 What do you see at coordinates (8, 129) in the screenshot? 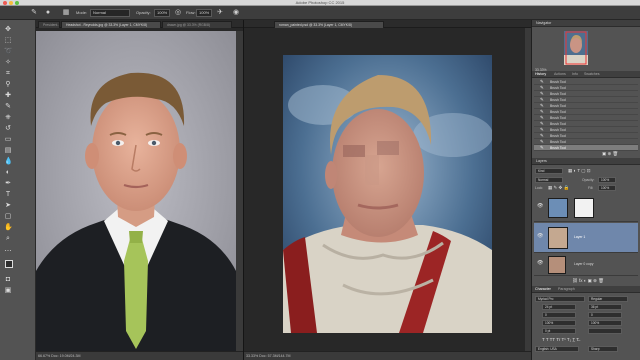
I see `history-brush-tool-icon: ↺` at bounding box center [8, 129].